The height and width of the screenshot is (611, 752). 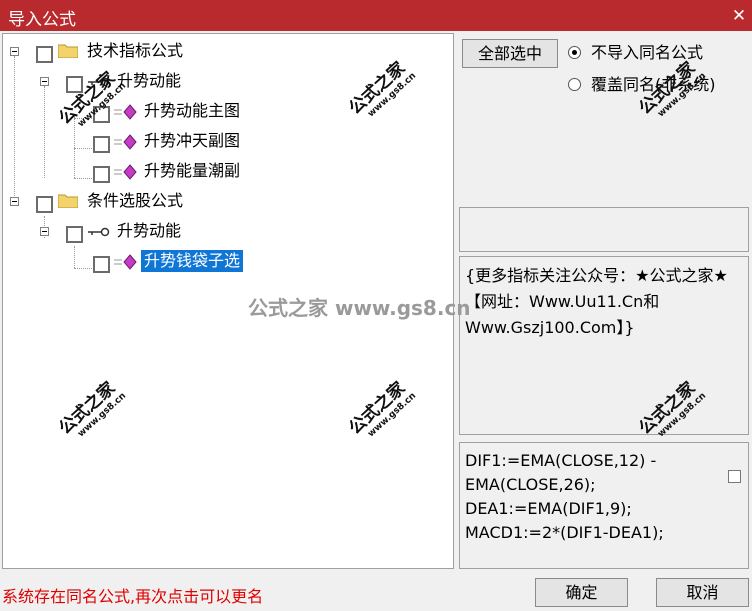 What do you see at coordinates (510, 53) in the screenshot?
I see `select-all-button: 全部选中` at bounding box center [510, 53].